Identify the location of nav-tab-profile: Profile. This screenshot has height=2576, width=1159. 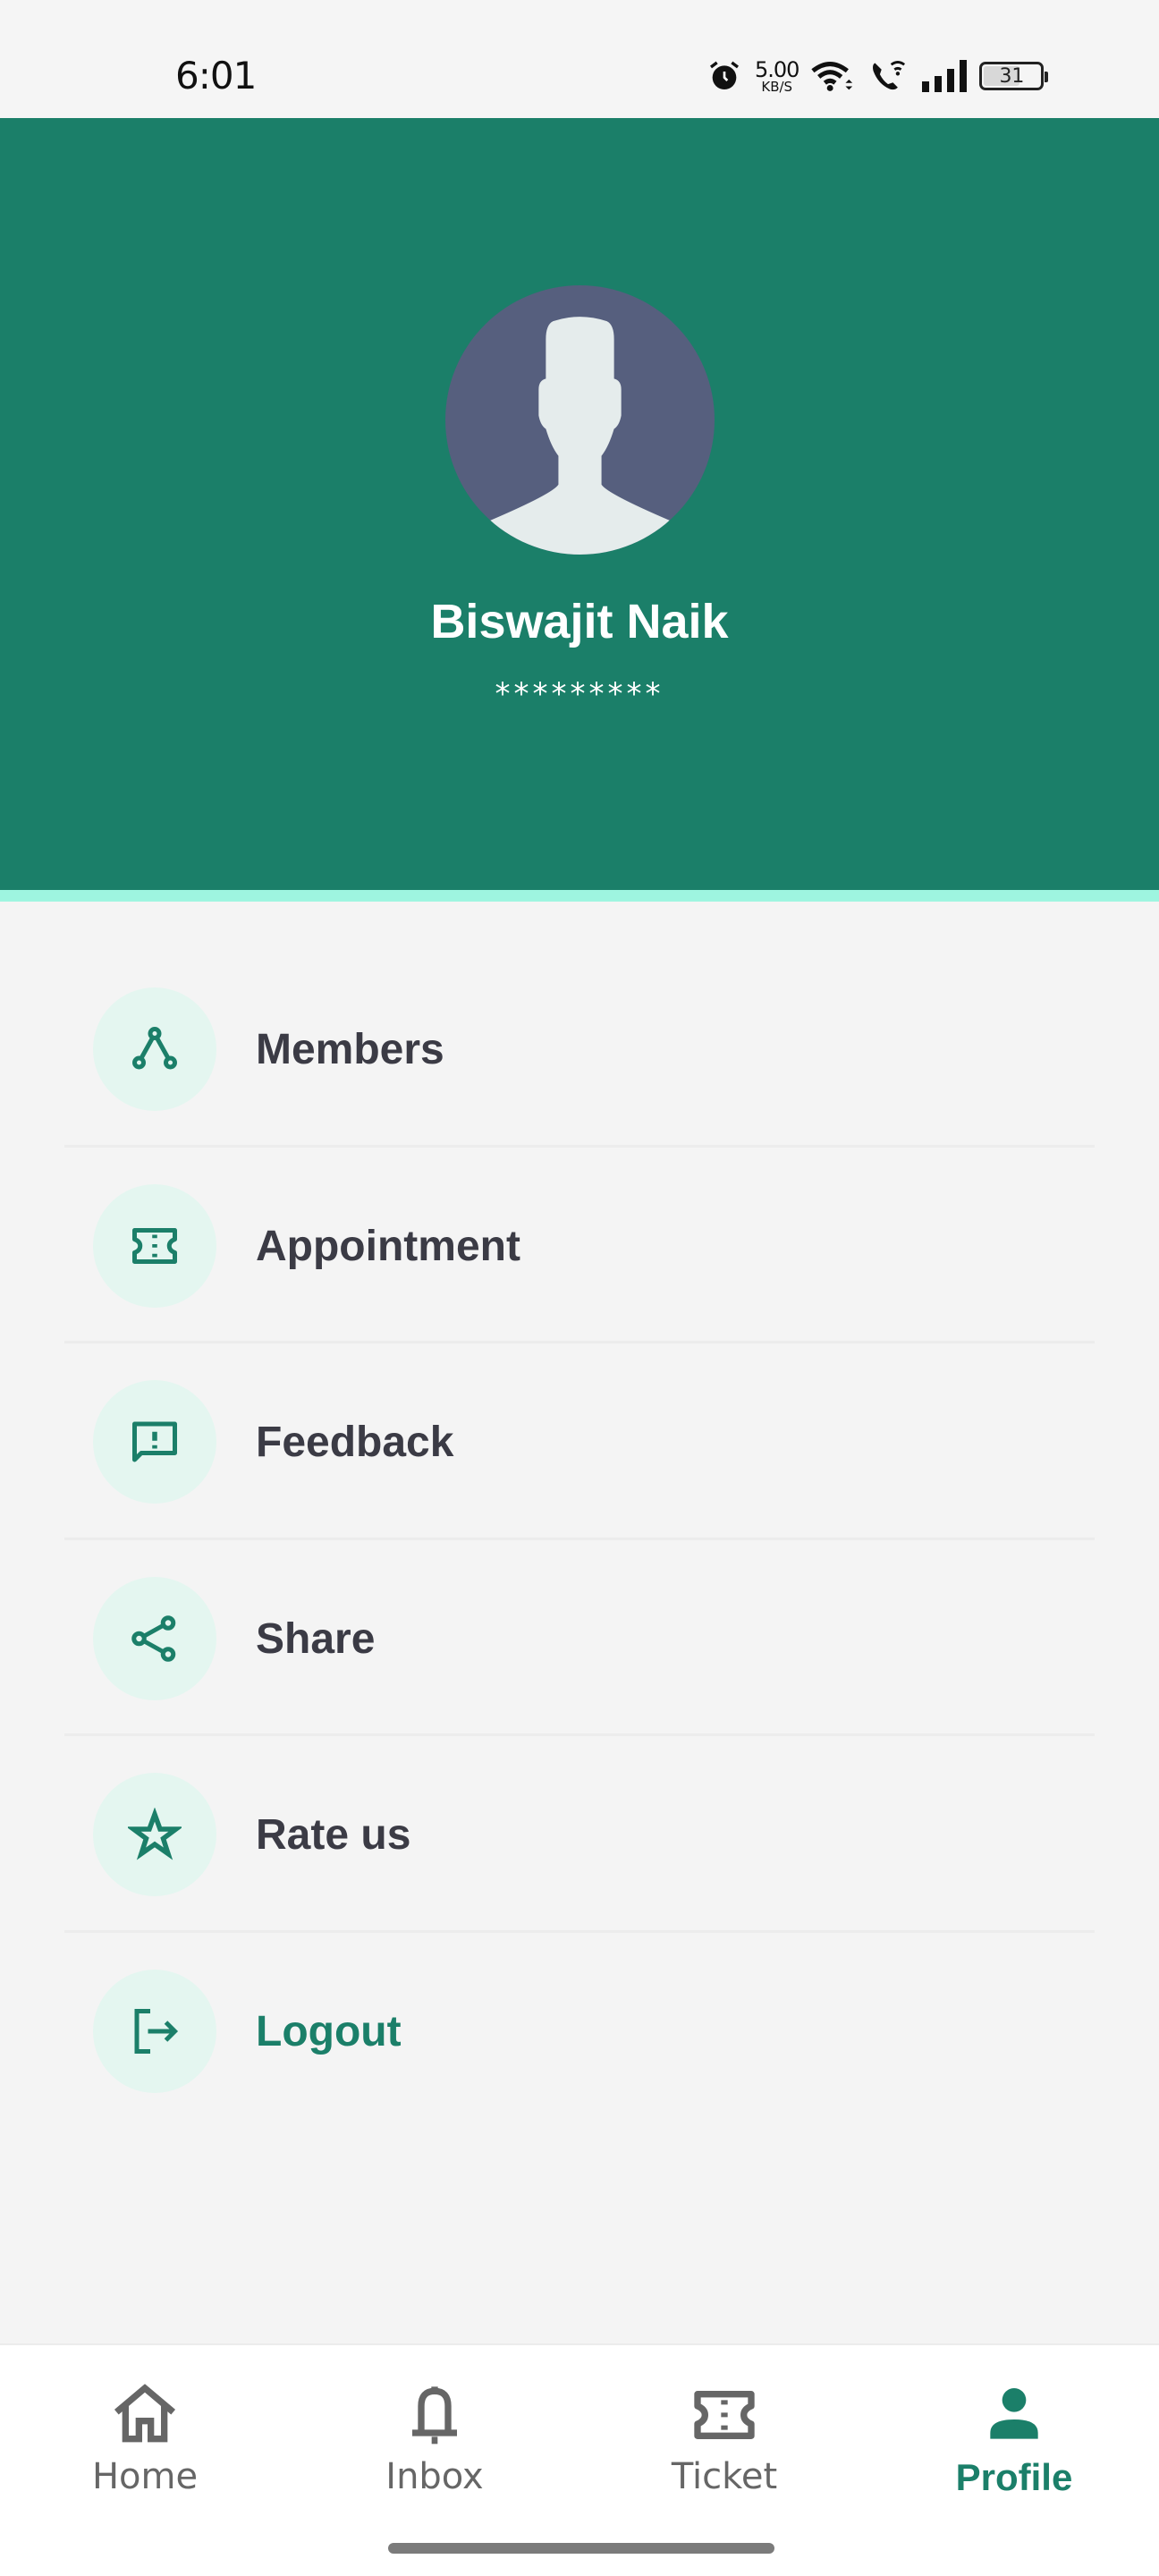
(1014, 2434).